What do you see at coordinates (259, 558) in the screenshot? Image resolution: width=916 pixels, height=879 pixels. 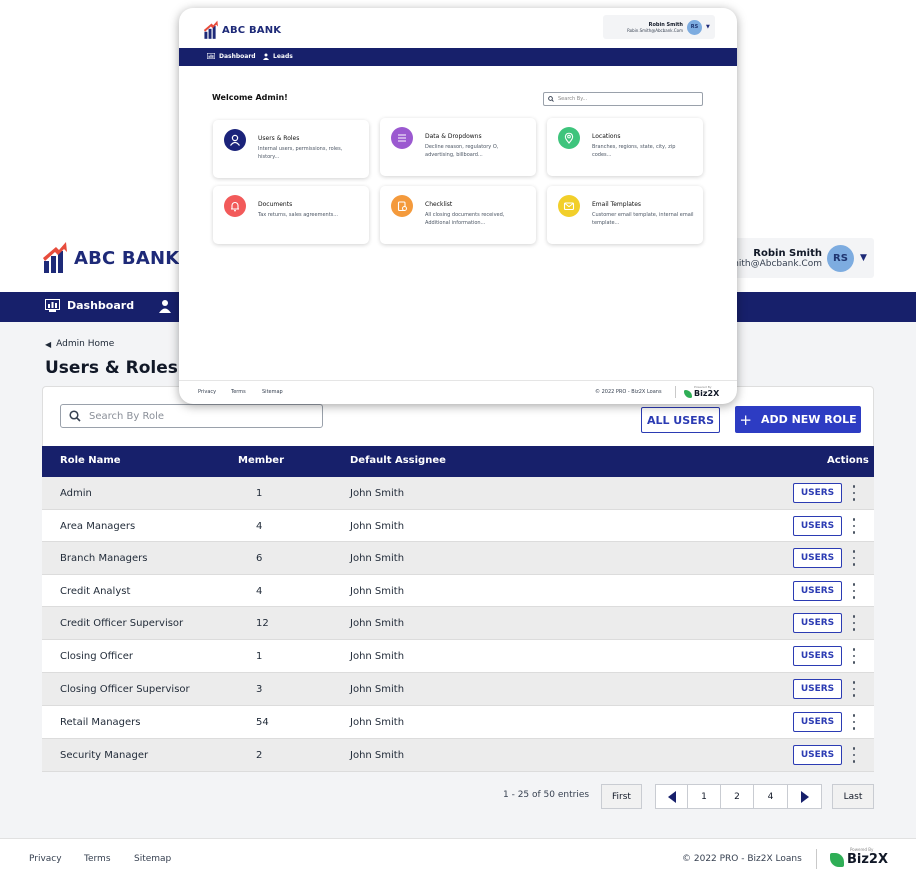 I see `cell-member-count: 6` at bounding box center [259, 558].